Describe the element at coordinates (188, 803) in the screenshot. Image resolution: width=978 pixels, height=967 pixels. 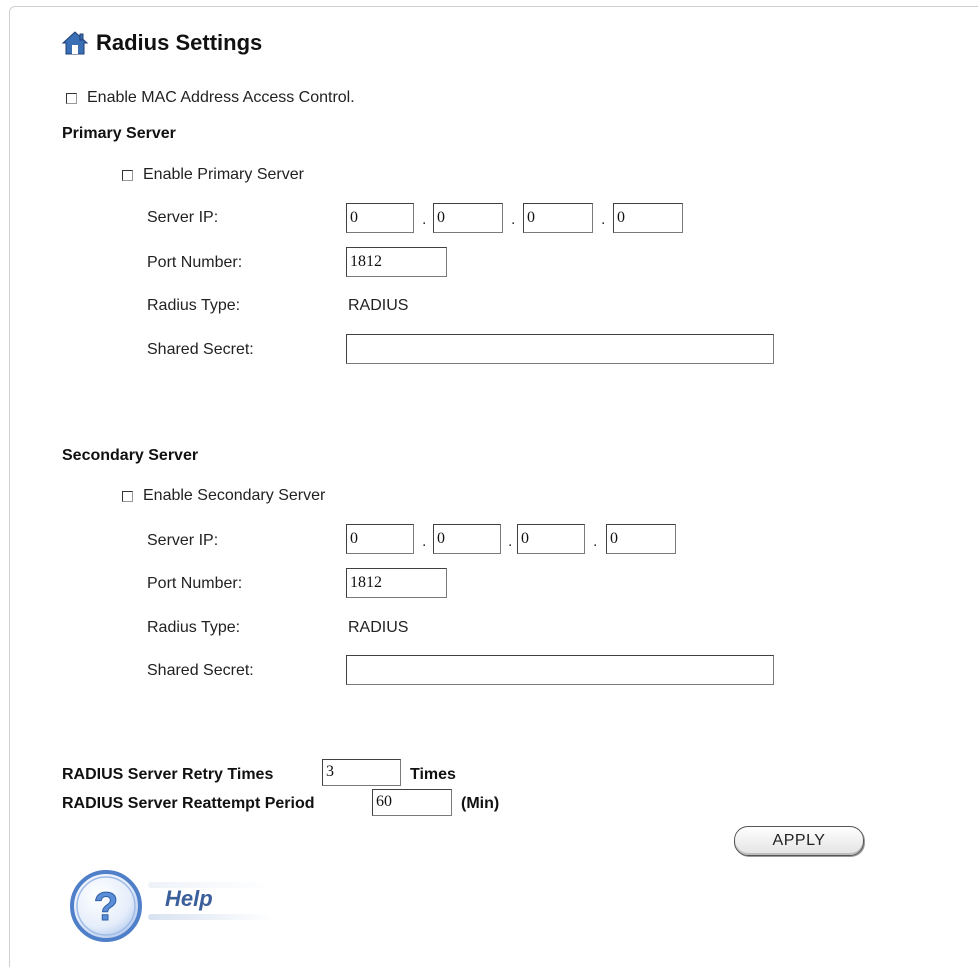
I see `reattempt-period-label: RADIUS Server Reattempt Period` at that location.